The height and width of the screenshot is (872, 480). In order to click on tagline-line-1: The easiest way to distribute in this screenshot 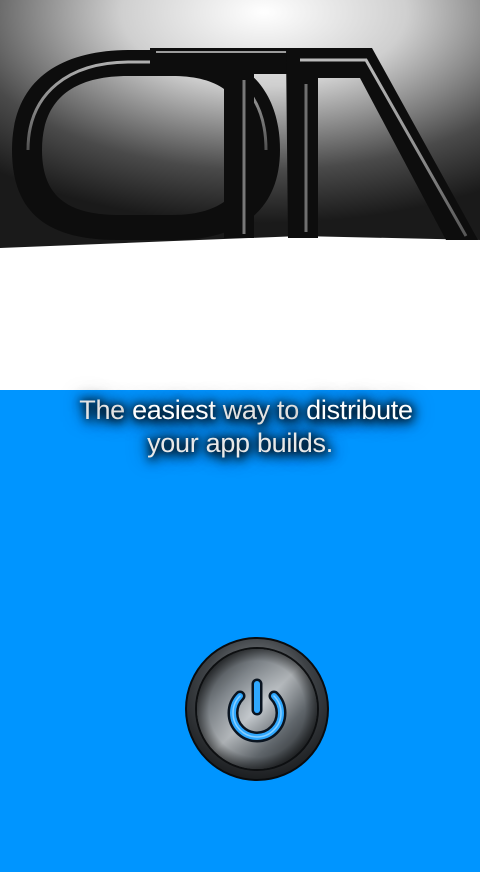, I will do `click(240, 410)`.